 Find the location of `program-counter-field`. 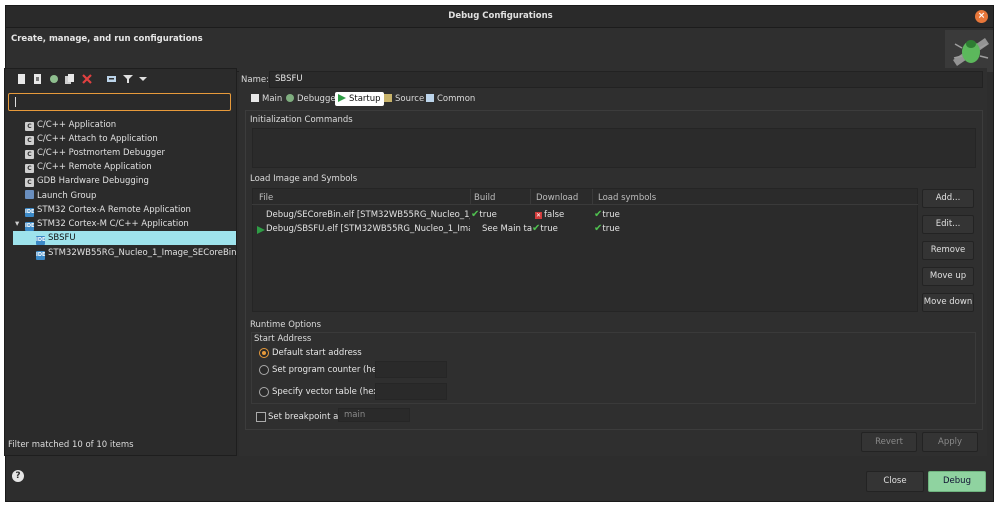

program-counter-field is located at coordinates (411, 369).